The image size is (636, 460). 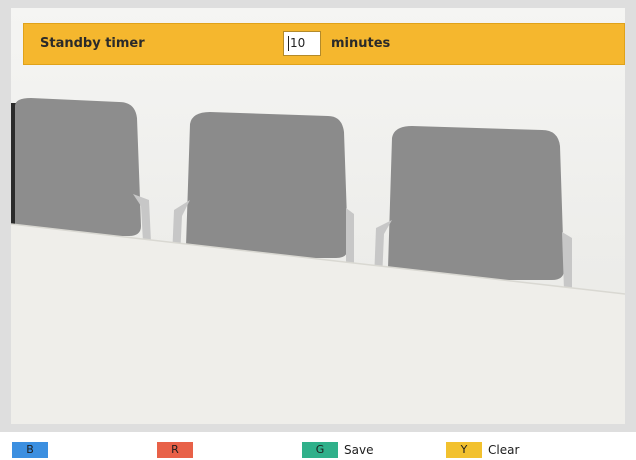 I want to click on standby-timer-value: 10, so click(x=298, y=43).